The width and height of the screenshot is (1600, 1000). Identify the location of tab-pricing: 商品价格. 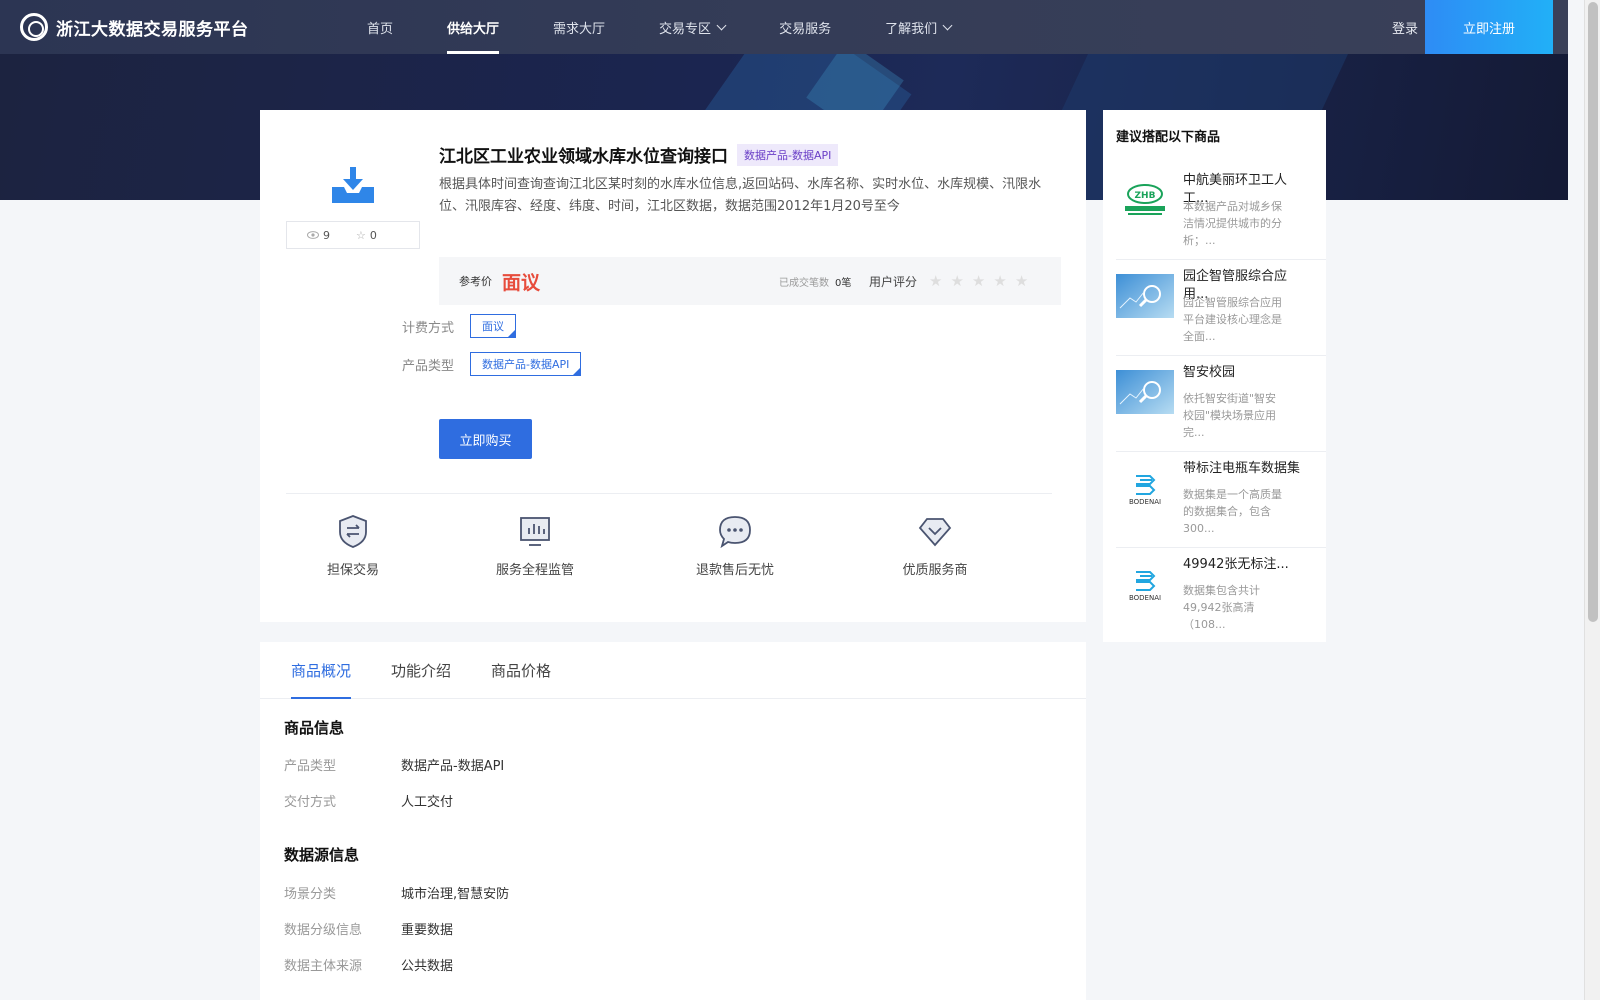
(521, 670).